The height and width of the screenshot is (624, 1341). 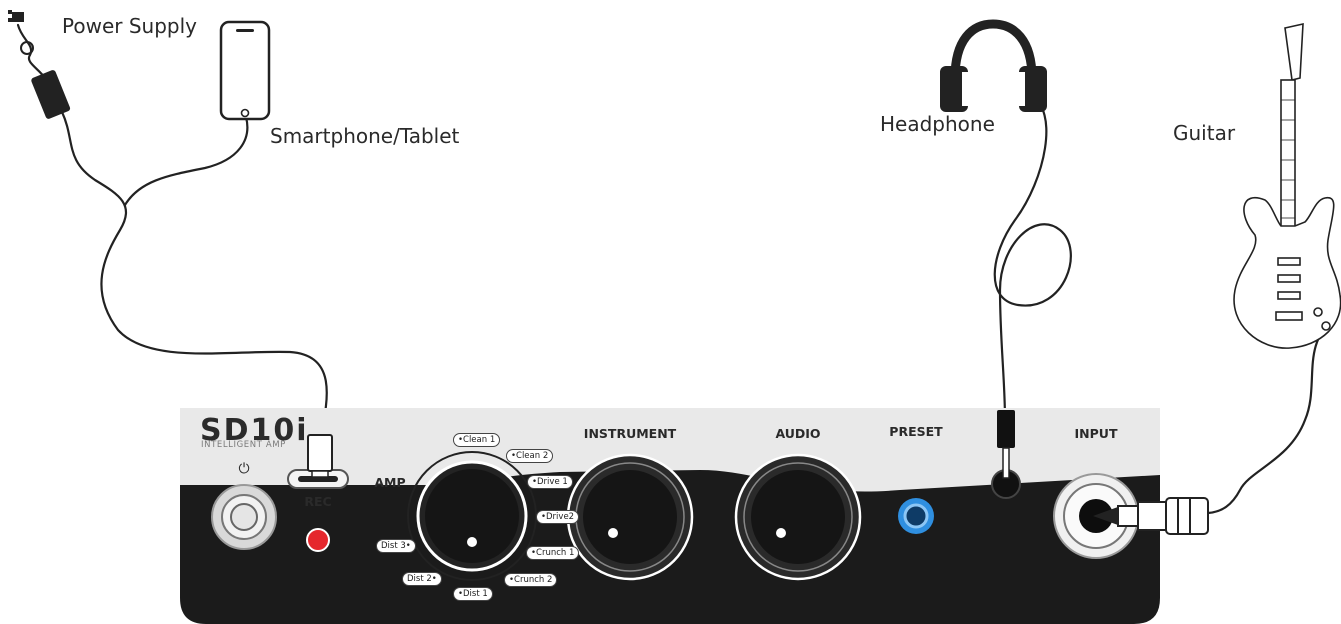 What do you see at coordinates (553, 553) in the screenshot?
I see `amp-mode-crunch-1: •Crunch 1` at bounding box center [553, 553].